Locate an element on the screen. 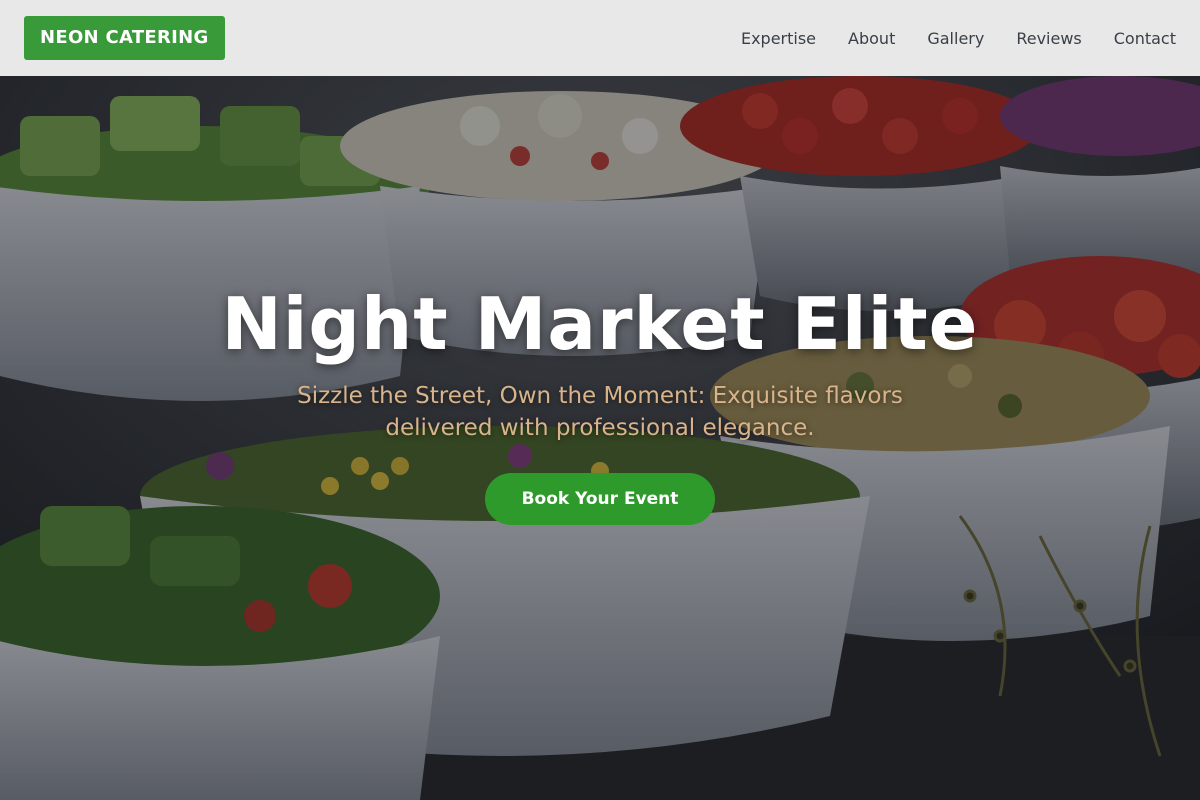 This screenshot has height=800, width=1200. nav-link-gallery: Gallery is located at coordinates (955, 38).